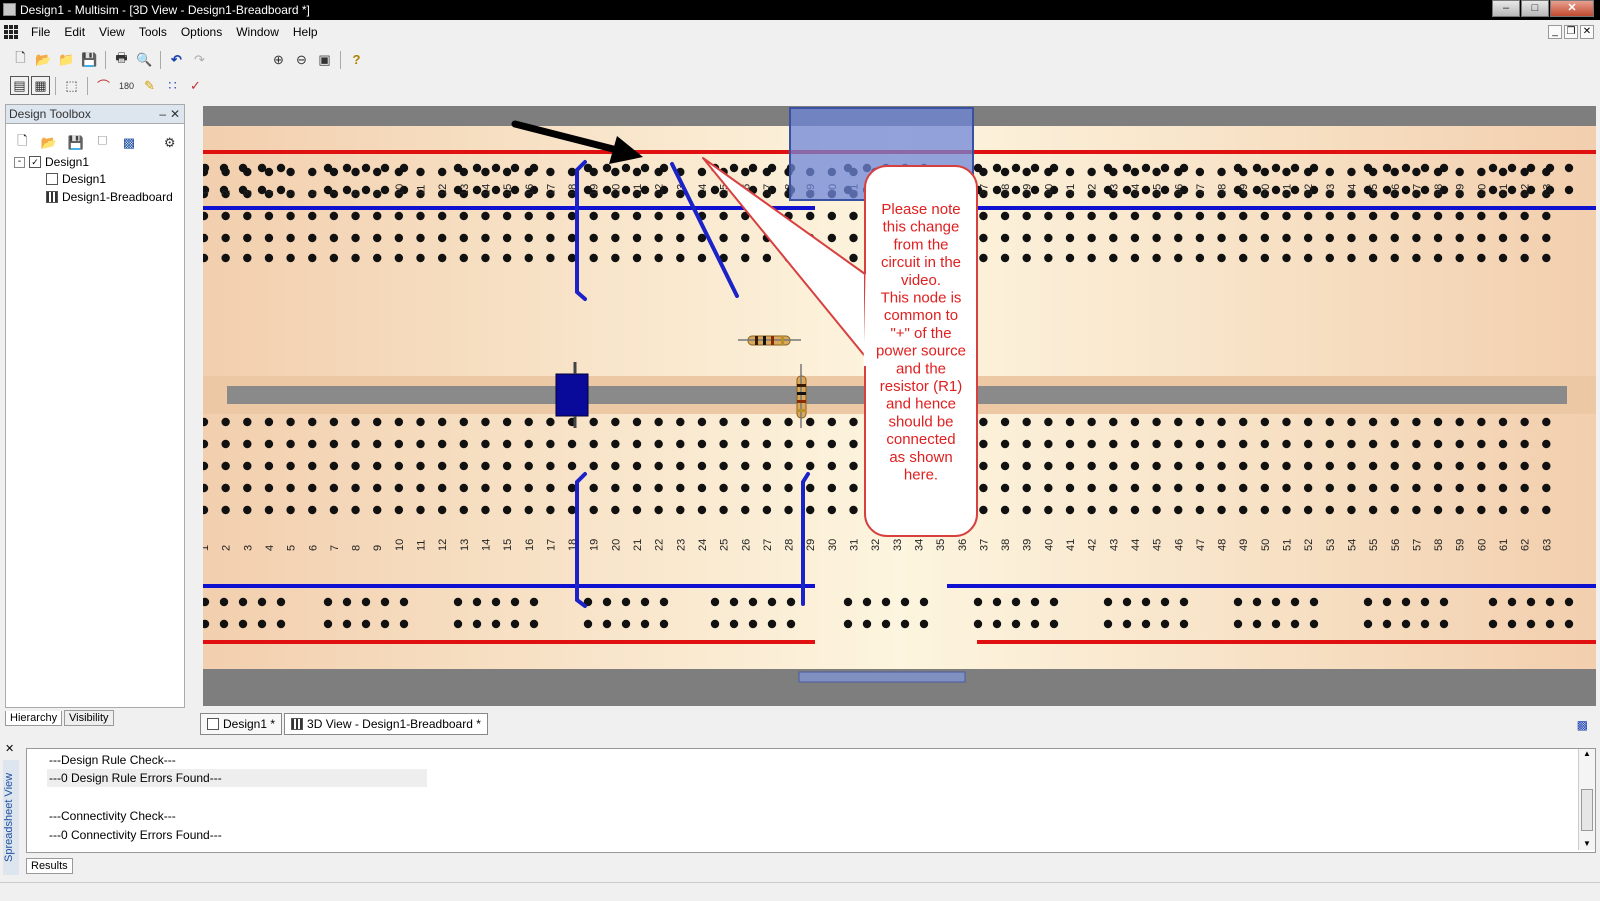 Image resolution: width=1600 pixels, height=901 pixels. Describe the element at coordinates (11, 32) in the screenshot. I see `multisim-menu-icon` at that location.